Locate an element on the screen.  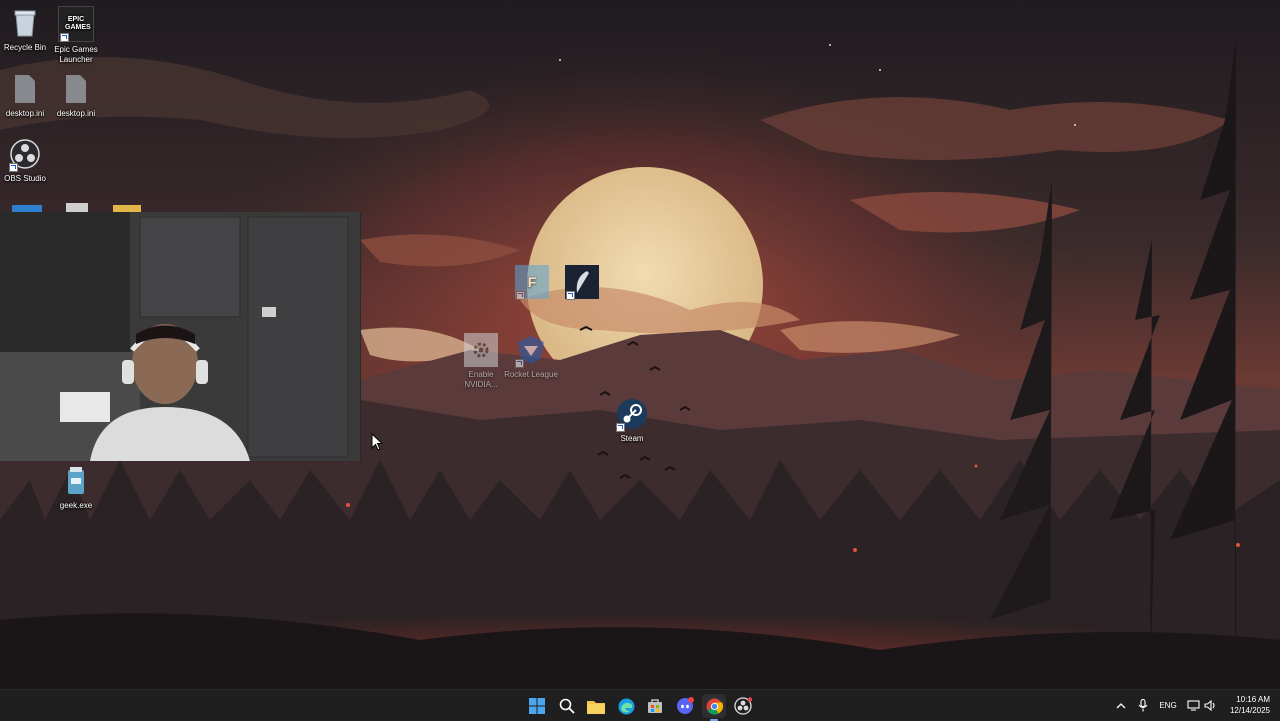
rocket-league-icon is located at coordinates (531, 350).